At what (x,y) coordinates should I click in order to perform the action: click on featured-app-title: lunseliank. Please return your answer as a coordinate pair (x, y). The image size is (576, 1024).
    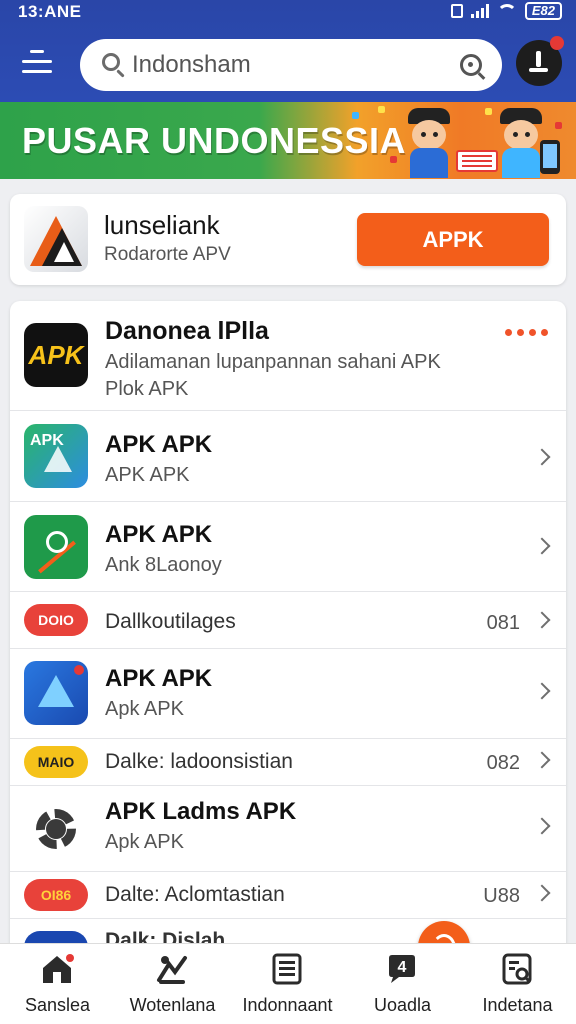
    Looking at the image, I should click on (162, 225).